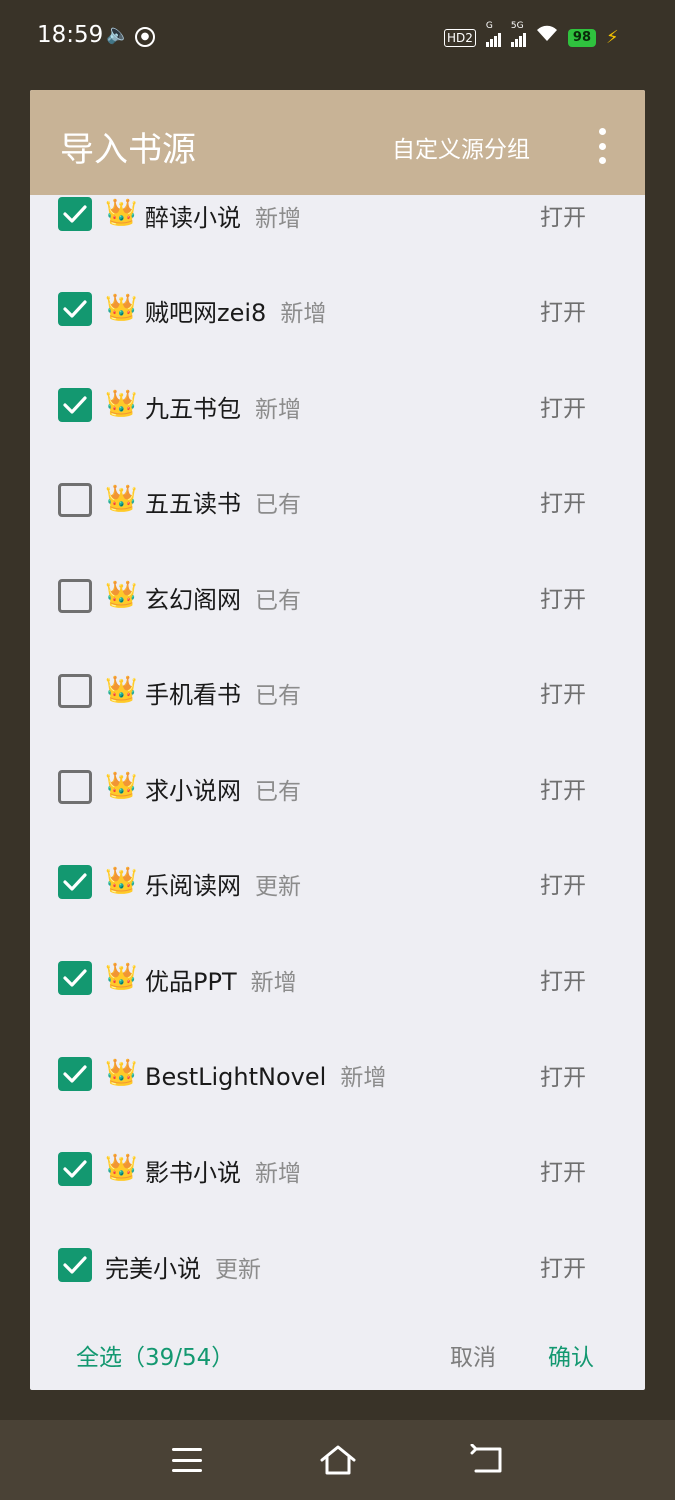 The height and width of the screenshot is (1500, 675). I want to click on hd-icon: HD2, so click(460, 38).